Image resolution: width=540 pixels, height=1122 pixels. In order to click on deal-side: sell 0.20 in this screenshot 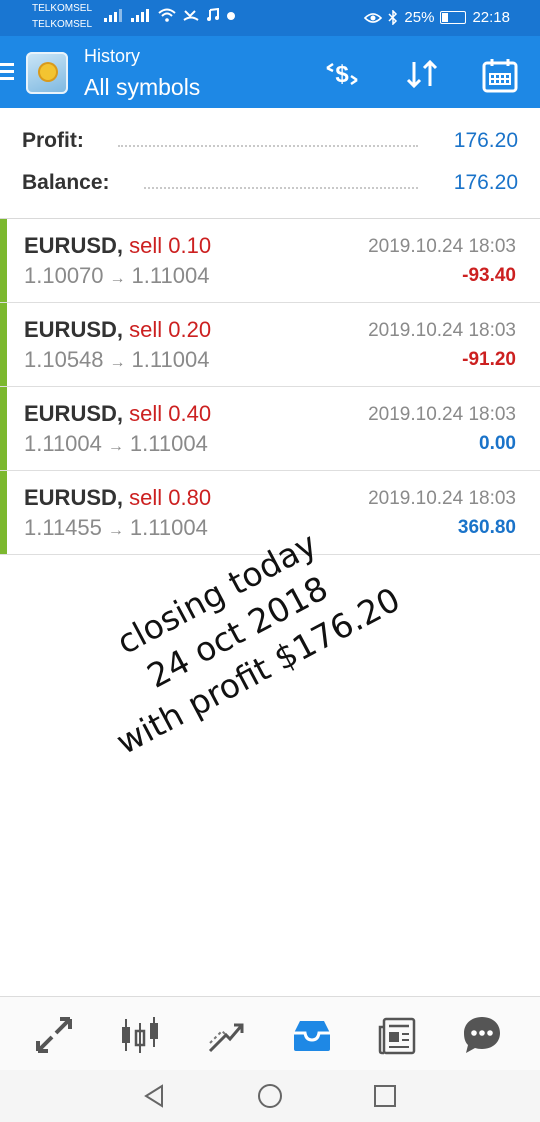, I will do `click(170, 329)`.